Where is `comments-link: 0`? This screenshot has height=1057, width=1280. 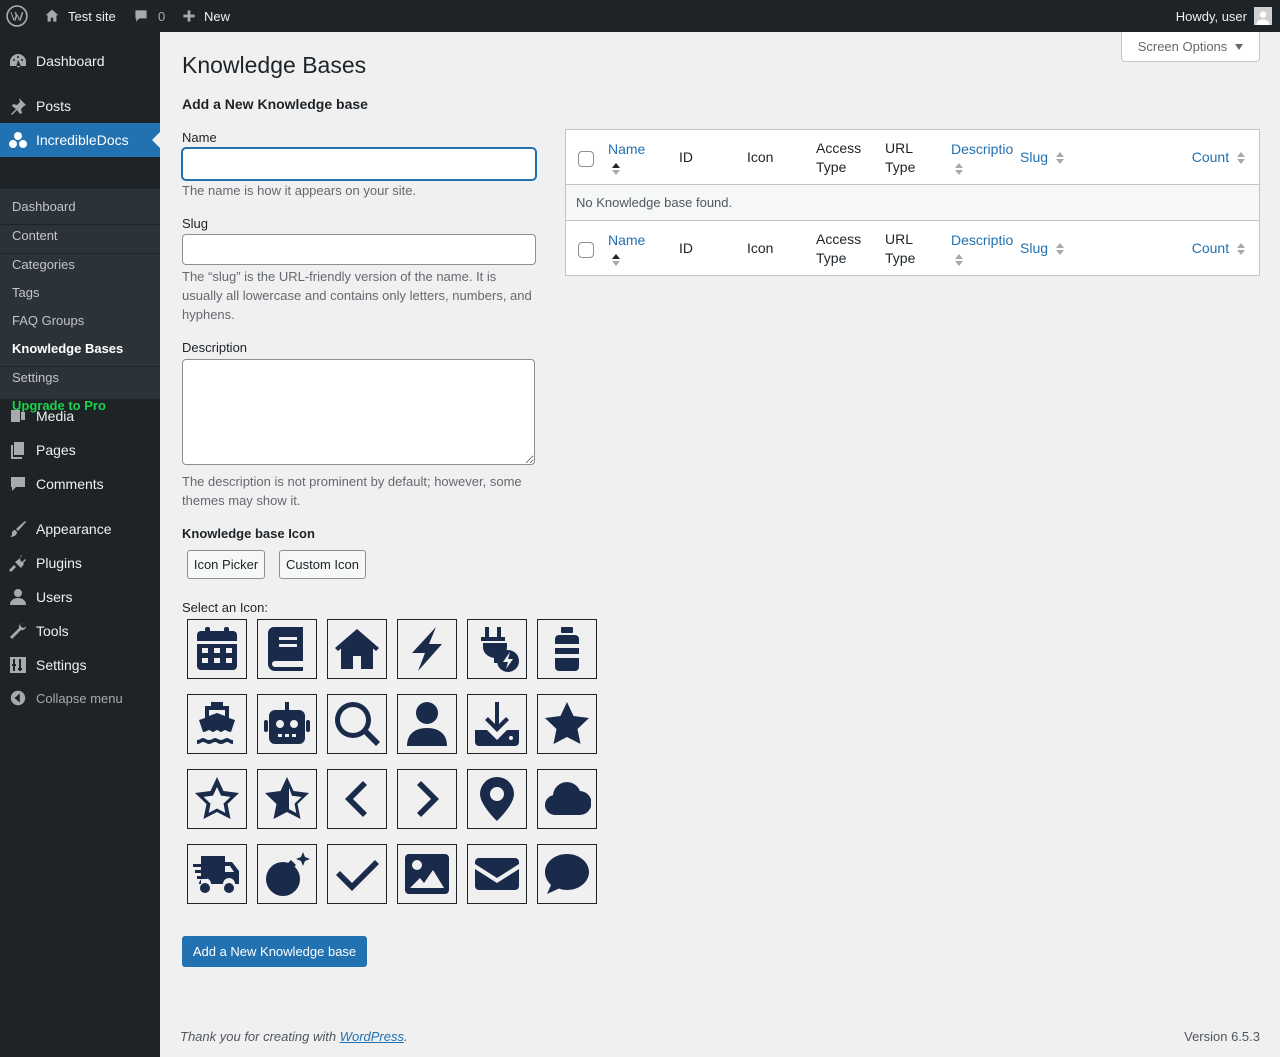
comments-link: 0 is located at coordinates (149, 16).